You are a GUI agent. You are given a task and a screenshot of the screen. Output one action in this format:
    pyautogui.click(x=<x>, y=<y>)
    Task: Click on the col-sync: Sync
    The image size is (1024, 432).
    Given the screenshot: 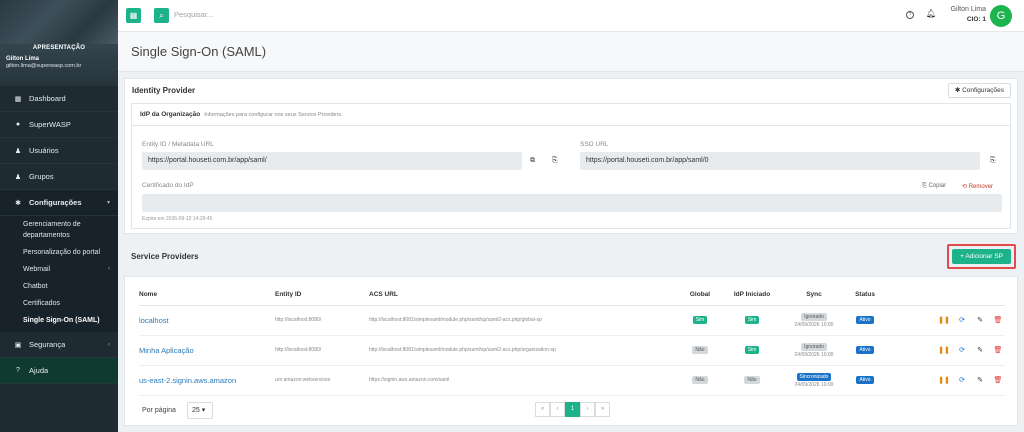 What is the action you would take?
    pyautogui.click(x=814, y=295)
    